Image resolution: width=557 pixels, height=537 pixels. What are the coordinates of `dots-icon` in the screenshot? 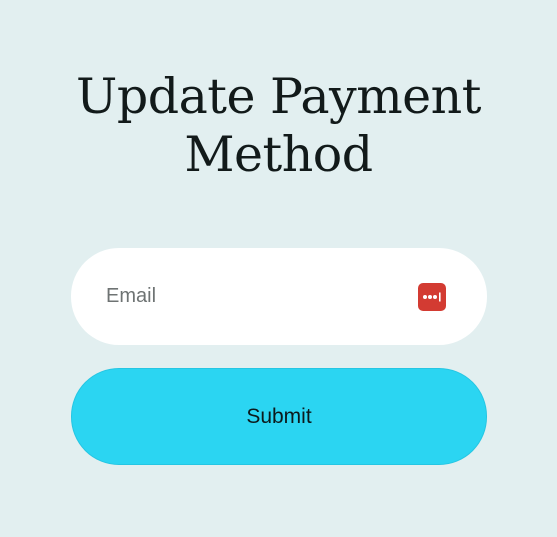 It's located at (432, 297).